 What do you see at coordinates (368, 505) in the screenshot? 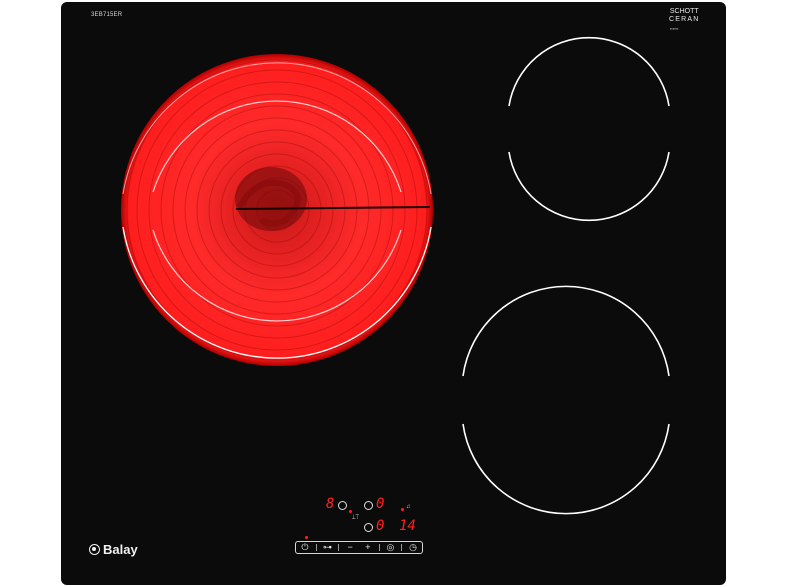
I see `zone-select-top` at bounding box center [368, 505].